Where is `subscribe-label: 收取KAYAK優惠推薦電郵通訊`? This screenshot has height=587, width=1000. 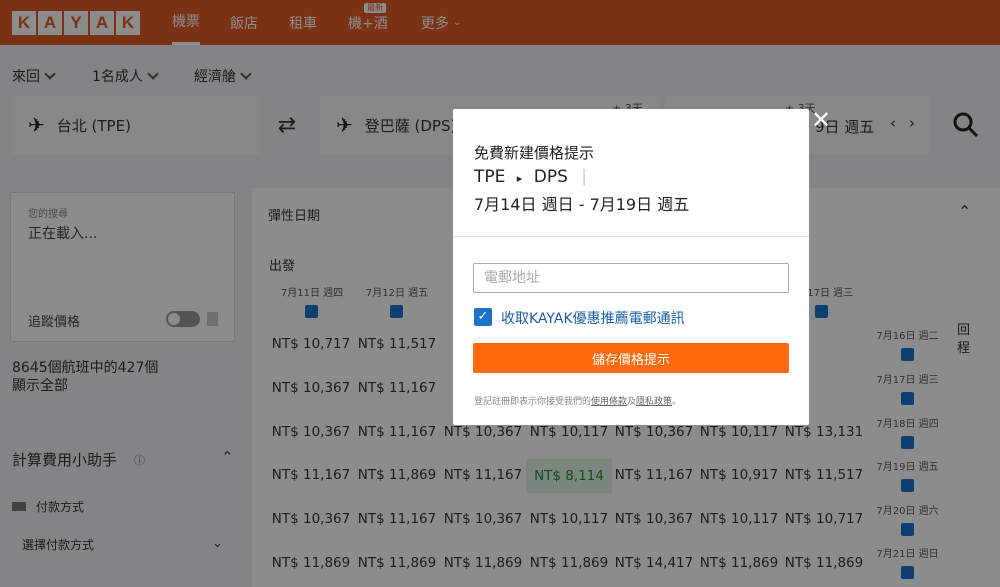 subscribe-label: 收取KAYAK優惠推薦電郵通訊 is located at coordinates (593, 318).